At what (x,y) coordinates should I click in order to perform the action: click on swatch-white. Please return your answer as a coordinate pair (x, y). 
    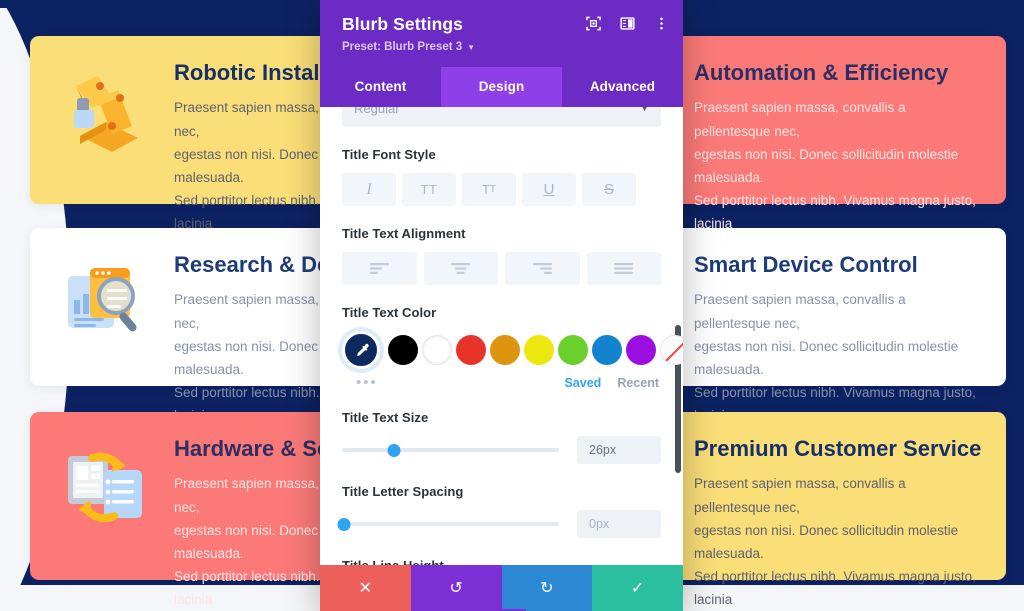
    Looking at the image, I should click on (437, 350).